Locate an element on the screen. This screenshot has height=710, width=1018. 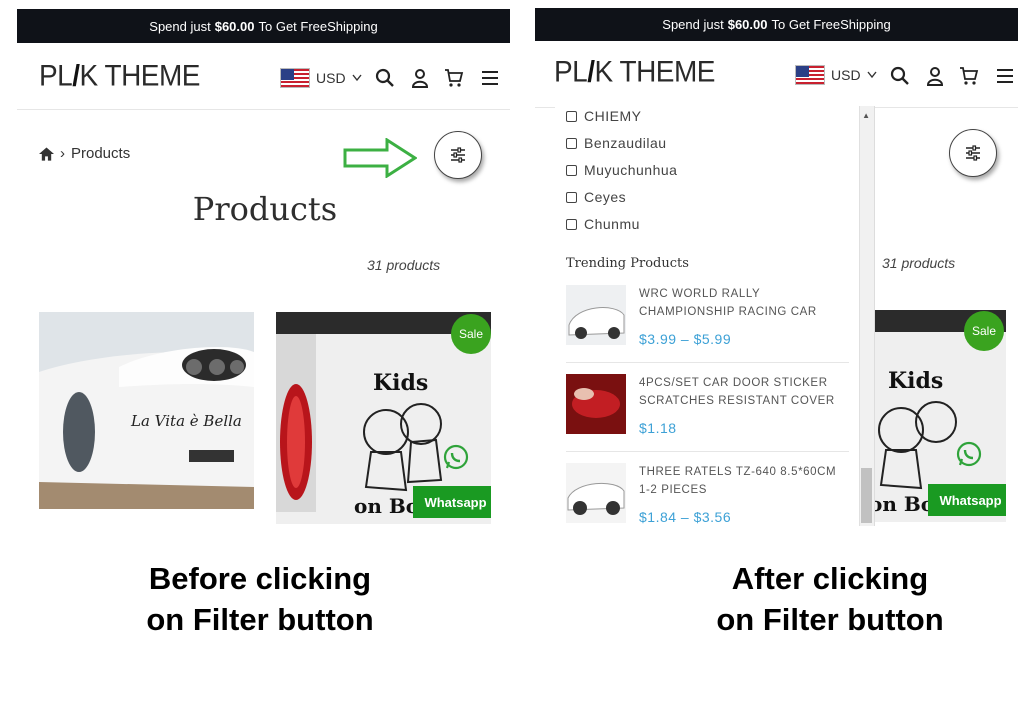
brand-filter-option: Ceyes is located at coordinates (596, 197).